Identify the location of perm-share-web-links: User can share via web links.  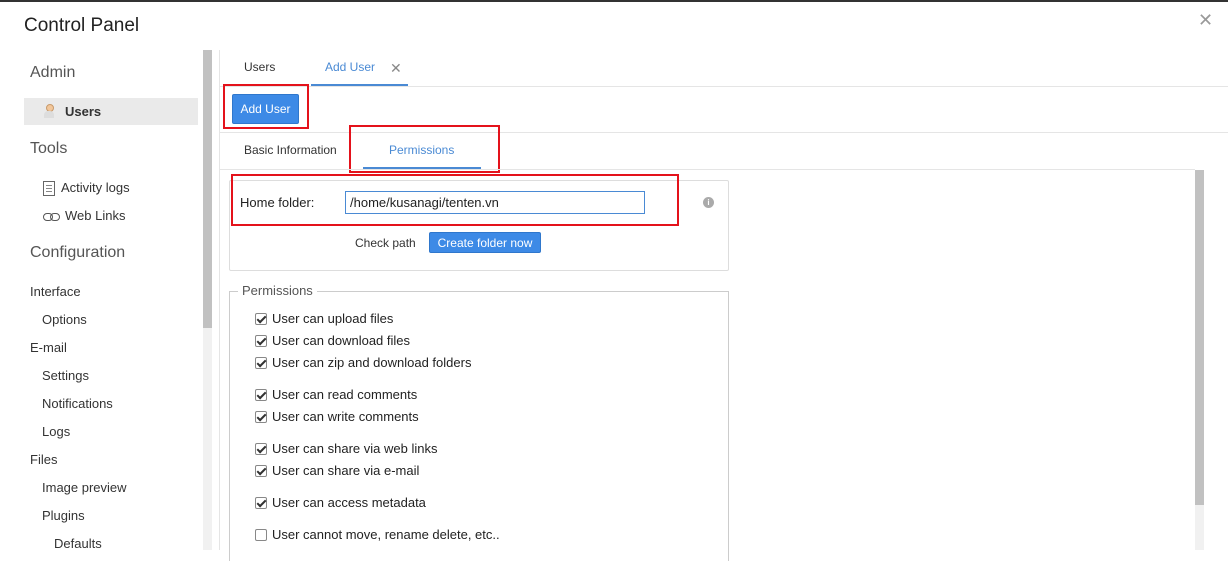
(346, 448).